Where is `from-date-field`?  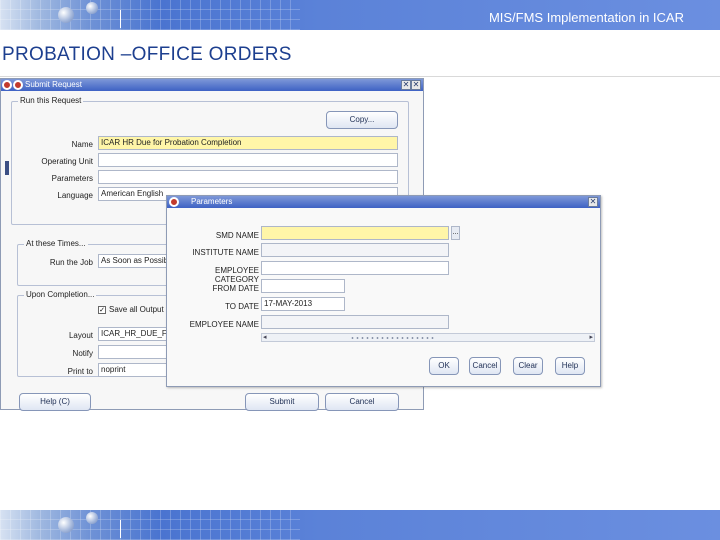 from-date-field is located at coordinates (303, 286).